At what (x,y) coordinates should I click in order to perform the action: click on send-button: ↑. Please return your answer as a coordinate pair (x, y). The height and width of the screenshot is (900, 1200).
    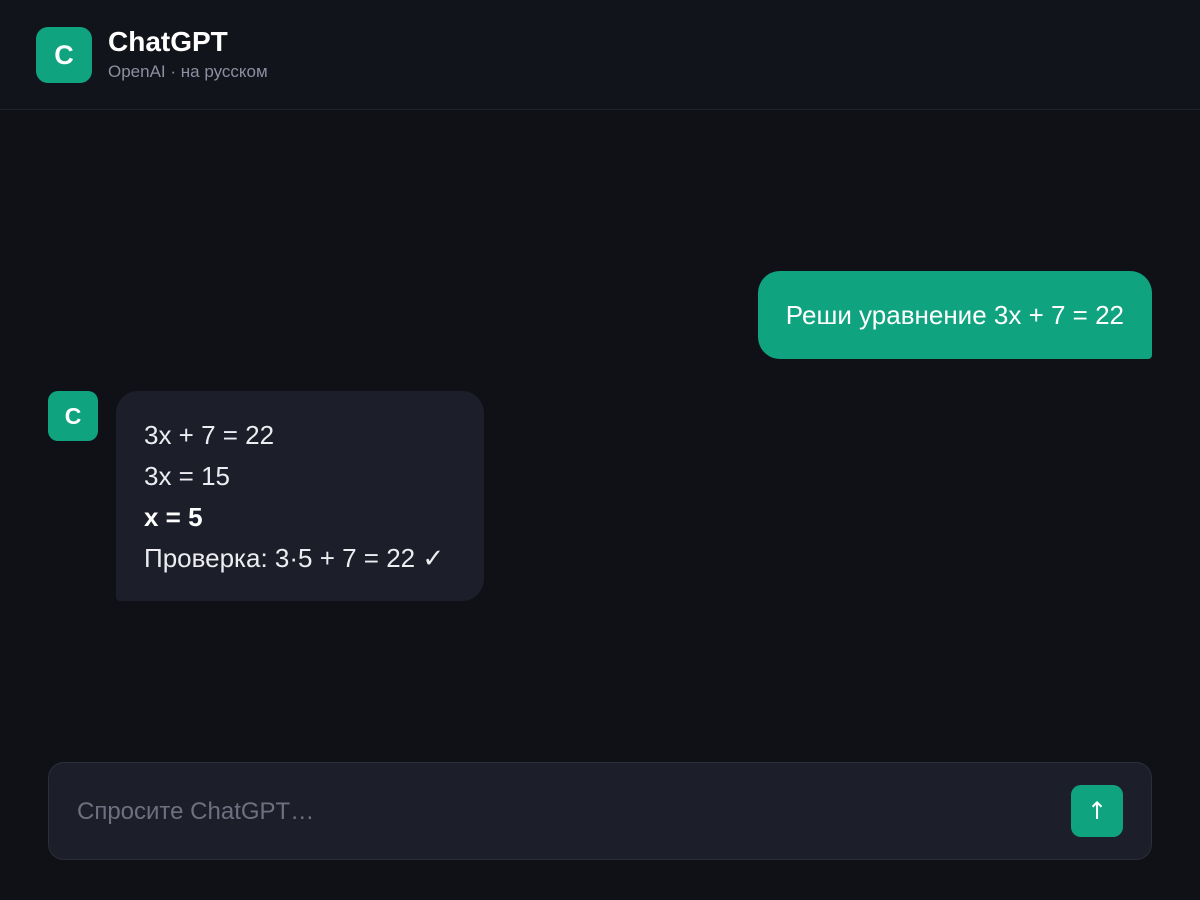
    Looking at the image, I should click on (1097, 811).